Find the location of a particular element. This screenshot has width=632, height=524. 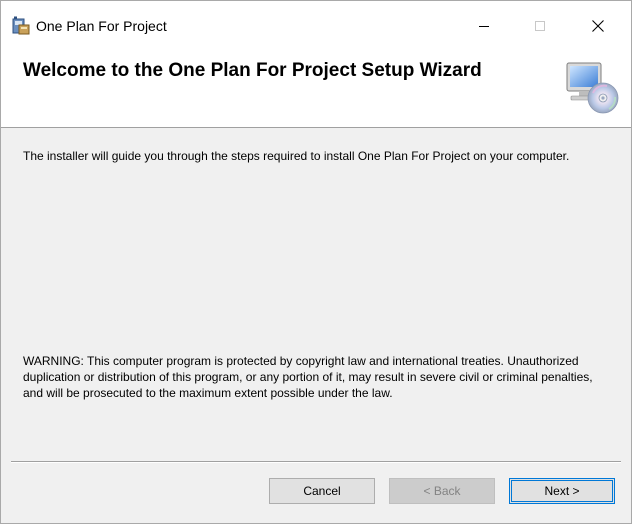

close-button is located at coordinates (598, 26).